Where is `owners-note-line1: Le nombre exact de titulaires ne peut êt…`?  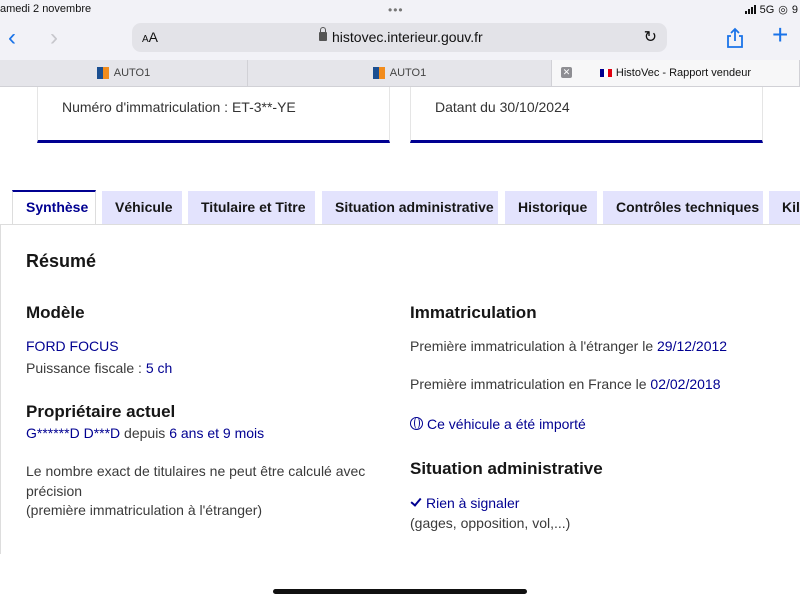
owners-note-line1: Le nombre exact de titulaires ne peut êt… is located at coordinates (196, 471).